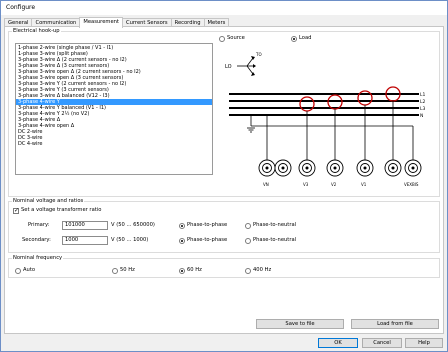 The width and height of the screenshot is (448, 352). Describe the element at coordinates (248, 225) in the screenshot. I see `primary-phase-to-neutral-radio` at that location.